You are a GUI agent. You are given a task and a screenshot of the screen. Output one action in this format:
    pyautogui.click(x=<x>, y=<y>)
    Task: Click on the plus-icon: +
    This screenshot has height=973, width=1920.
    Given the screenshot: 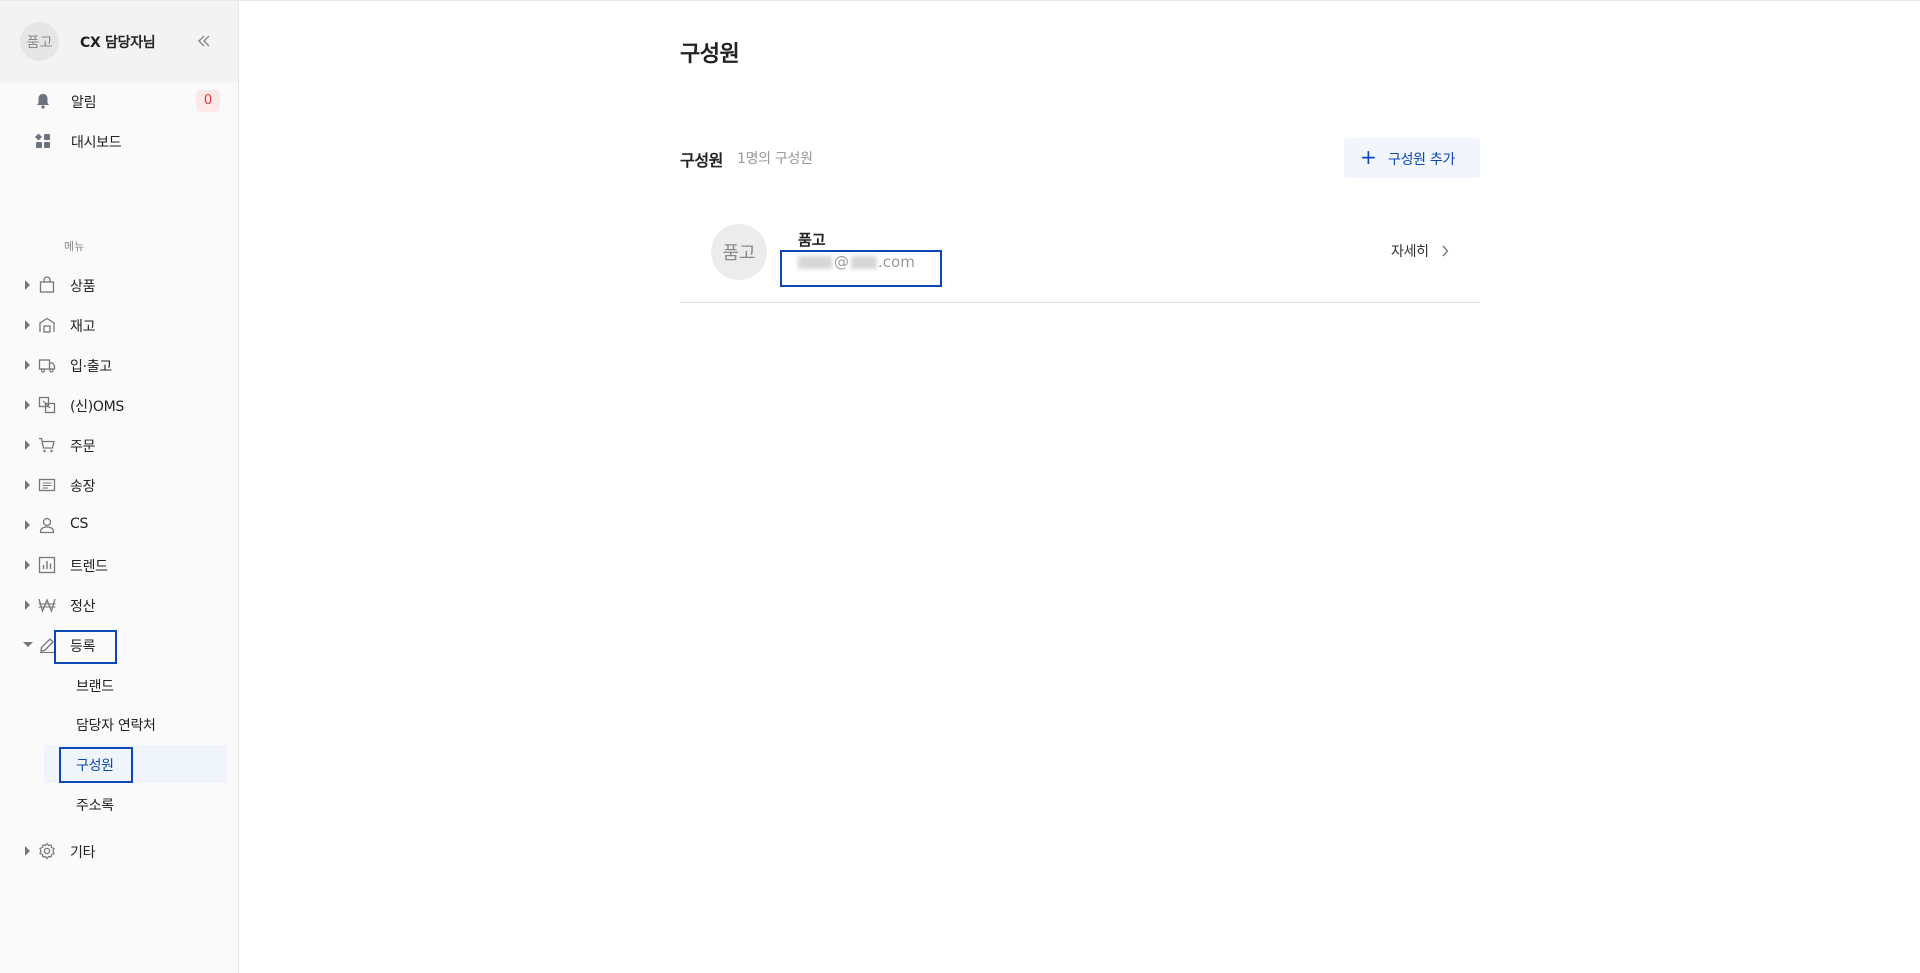 What is the action you would take?
    pyautogui.click(x=1368, y=157)
    